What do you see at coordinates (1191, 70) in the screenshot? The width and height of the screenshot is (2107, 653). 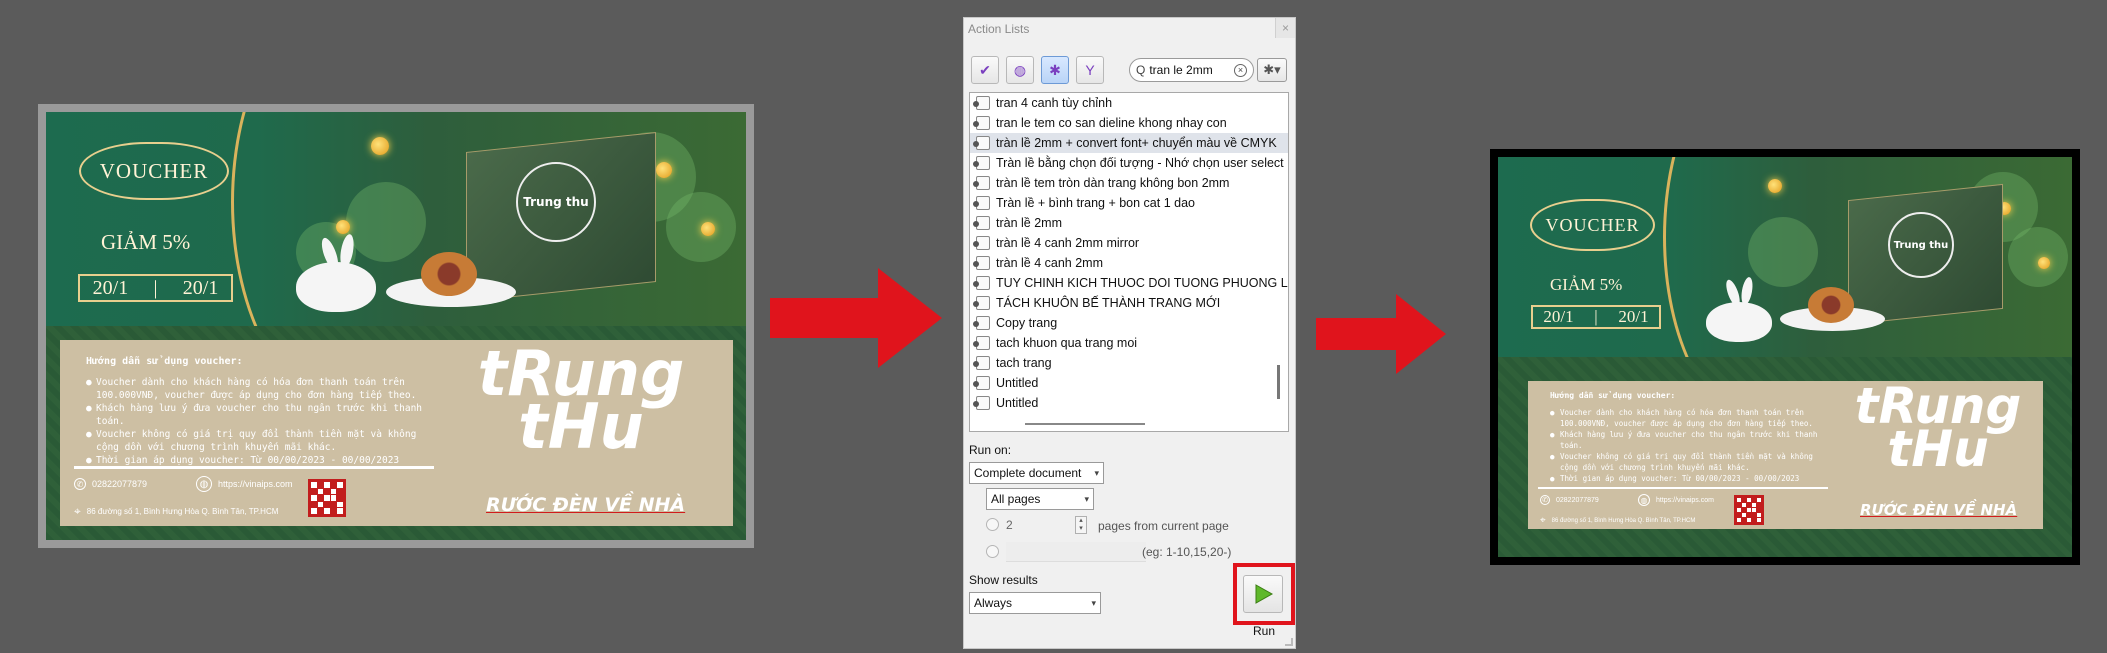 I see `search-input: Q tran le 2mm ×` at bounding box center [1191, 70].